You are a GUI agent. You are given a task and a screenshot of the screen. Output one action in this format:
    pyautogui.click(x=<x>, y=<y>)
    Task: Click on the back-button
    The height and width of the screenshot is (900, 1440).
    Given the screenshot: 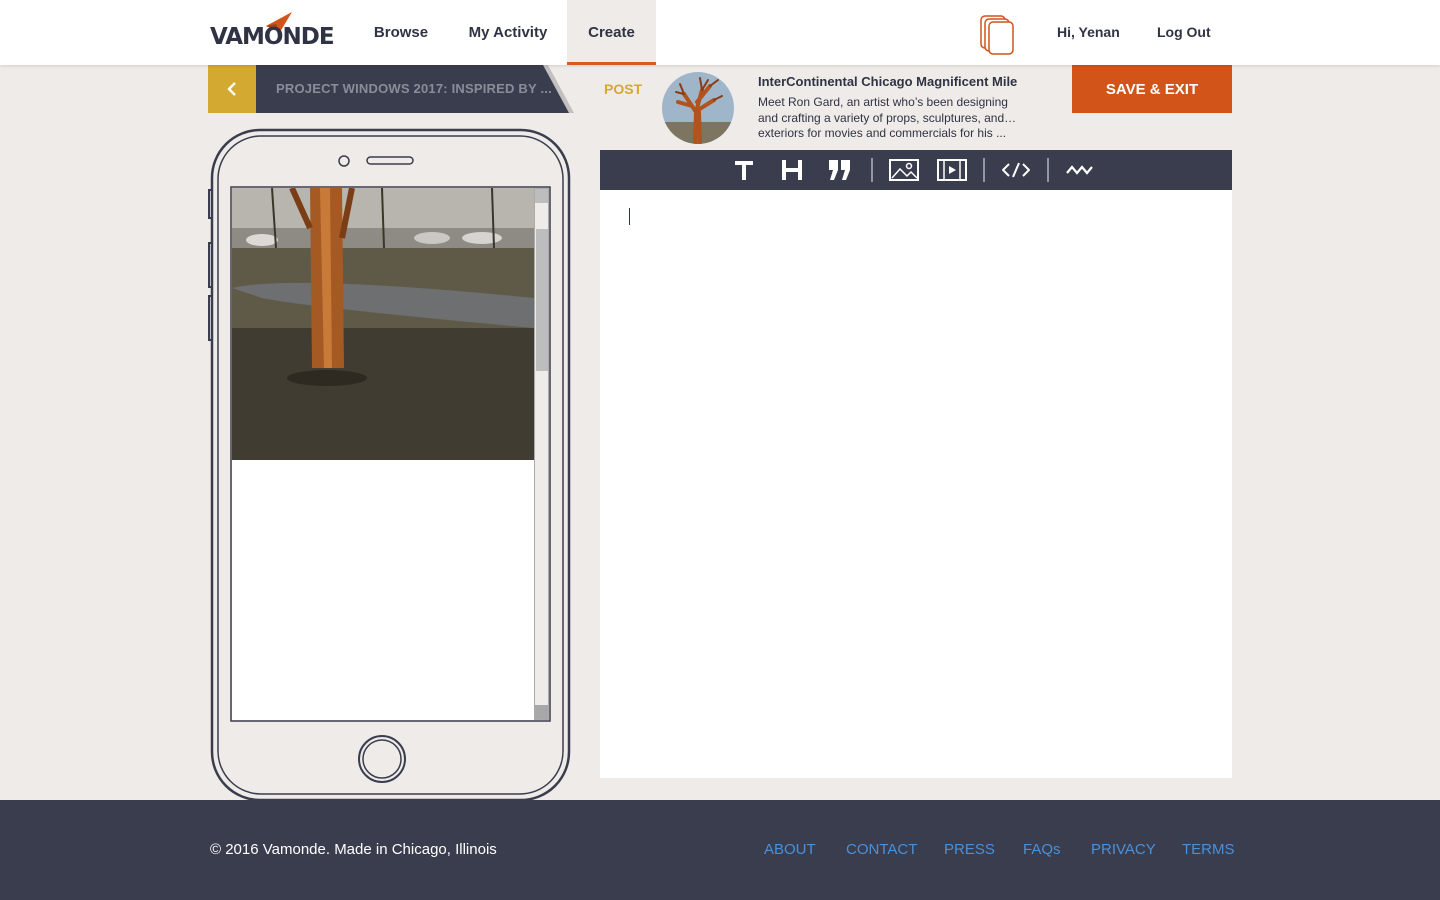 What is the action you would take?
    pyautogui.click(x=232, y=89)
    